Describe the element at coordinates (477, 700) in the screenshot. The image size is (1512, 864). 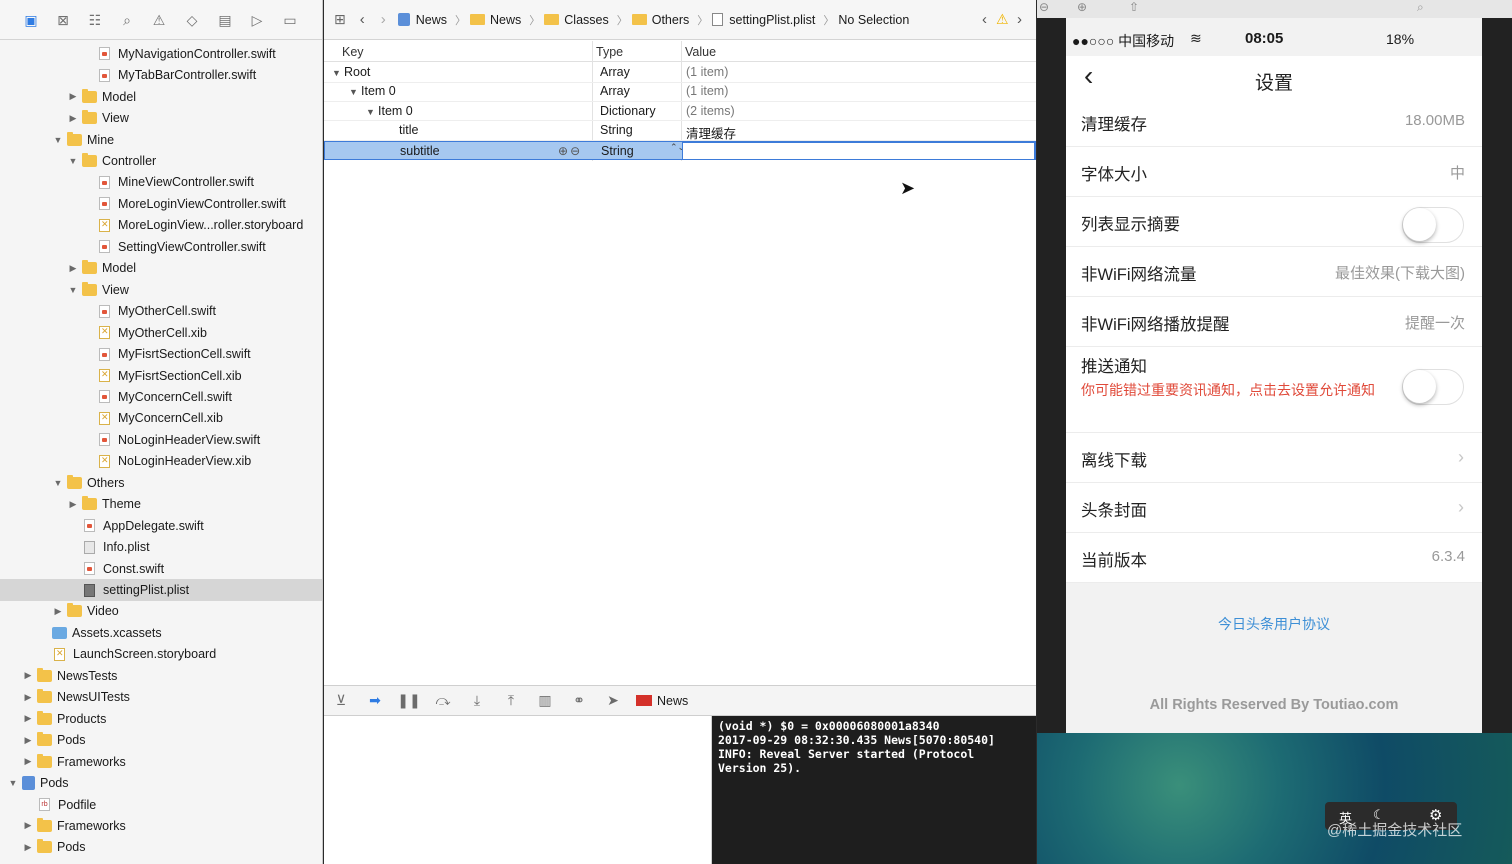
I see `step-into-icon: ⤓` at that location.